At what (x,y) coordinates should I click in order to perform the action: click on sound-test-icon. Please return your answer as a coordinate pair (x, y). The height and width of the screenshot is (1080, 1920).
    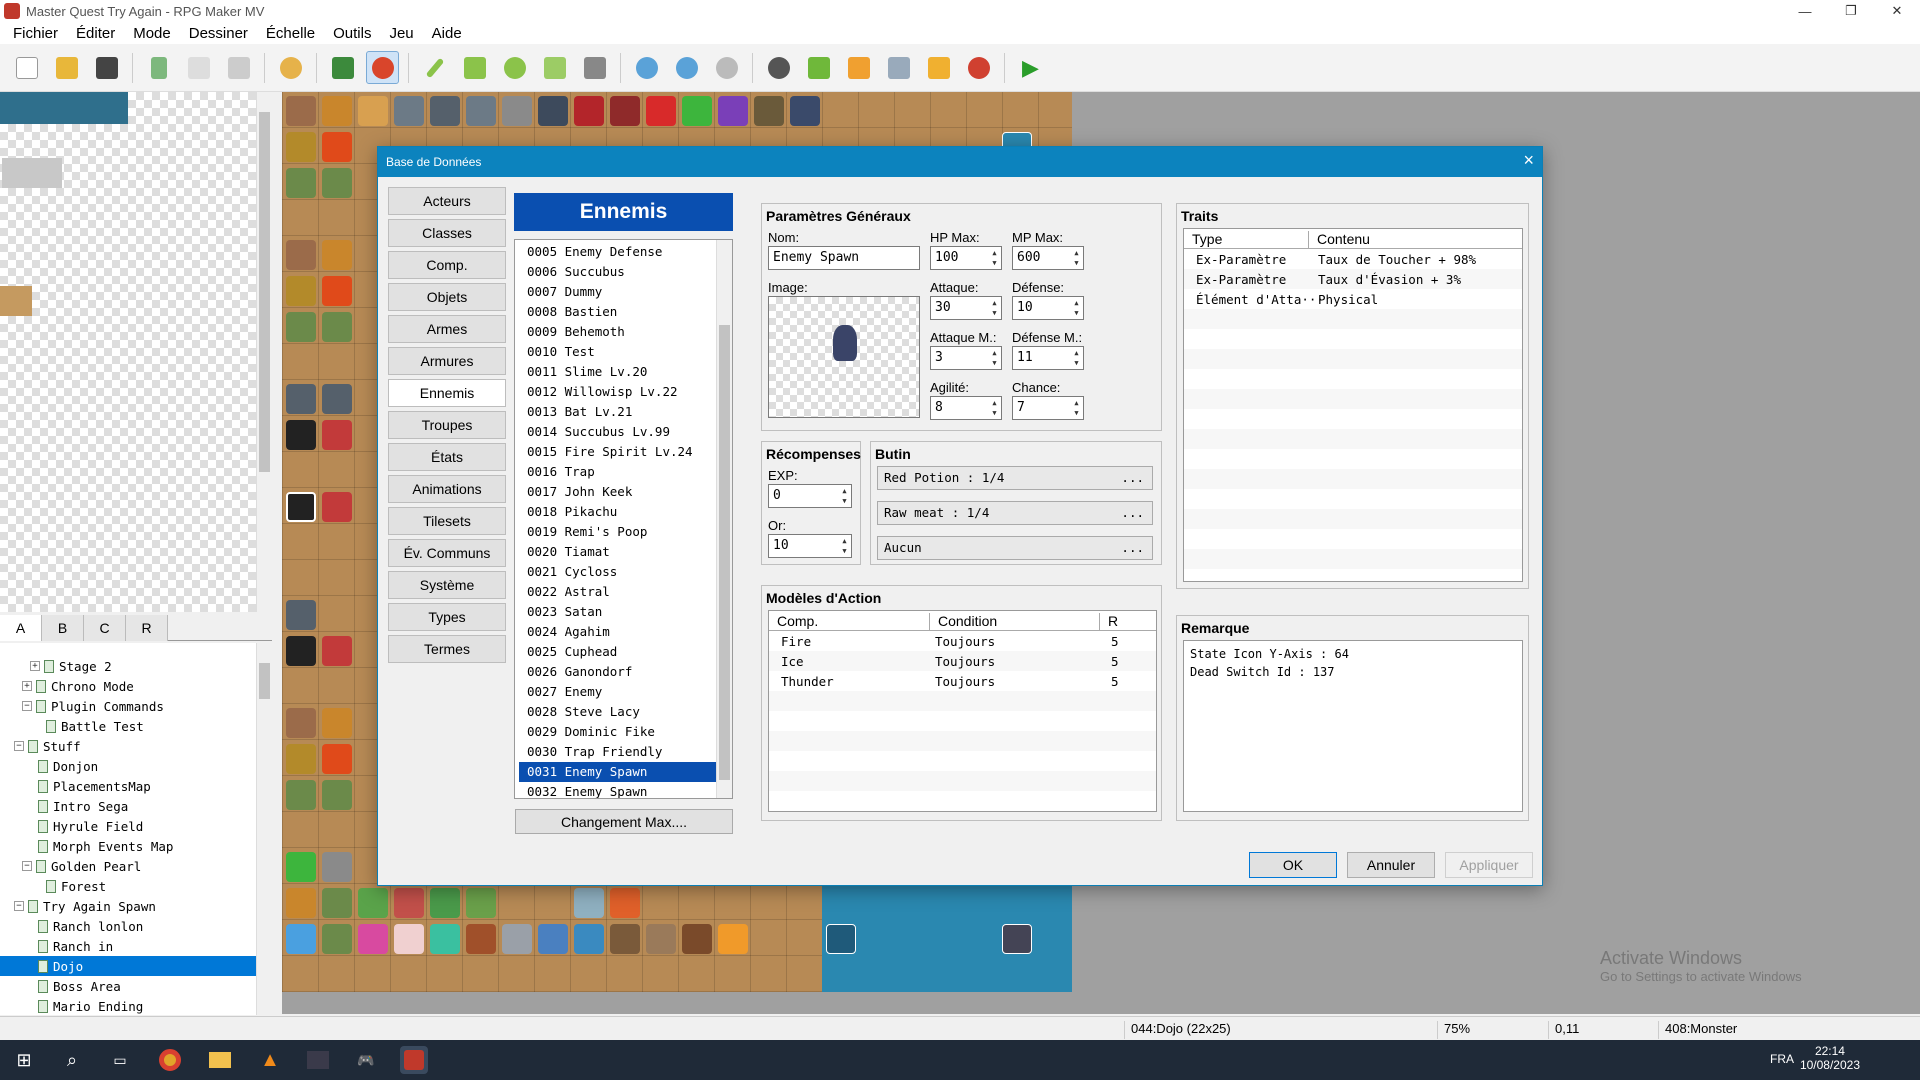
    Looking at the image, I should click on (858, 67).